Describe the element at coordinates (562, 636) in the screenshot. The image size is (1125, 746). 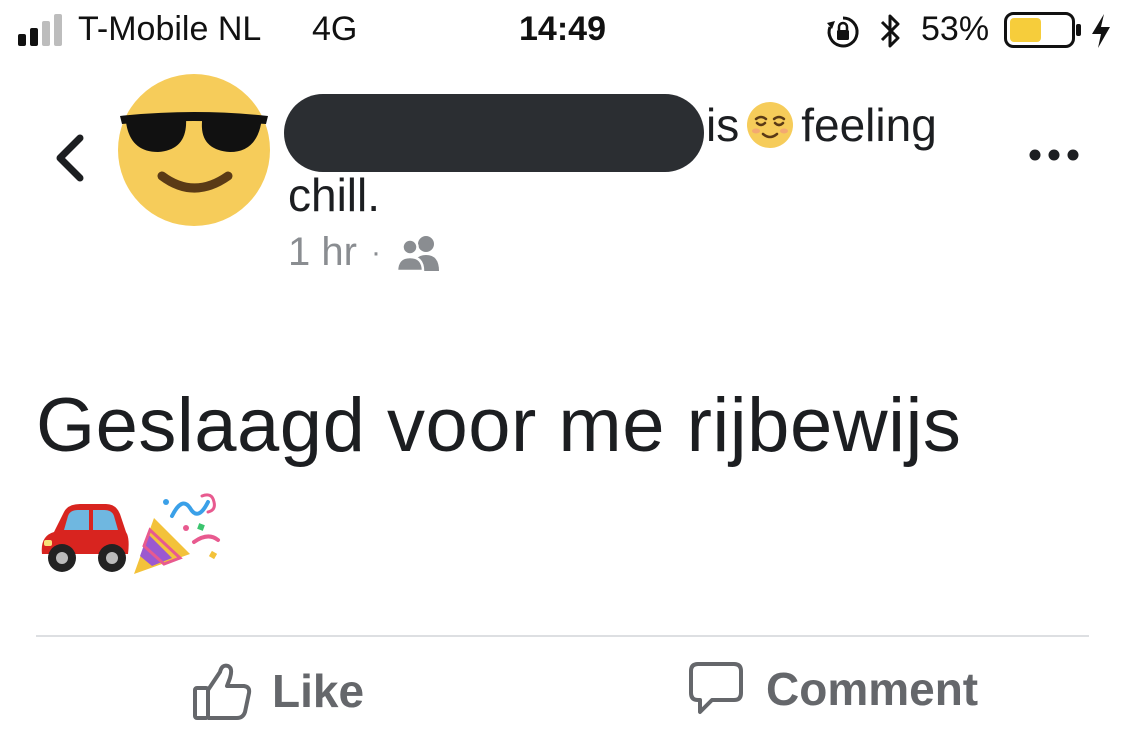
I see `divider` at that location.